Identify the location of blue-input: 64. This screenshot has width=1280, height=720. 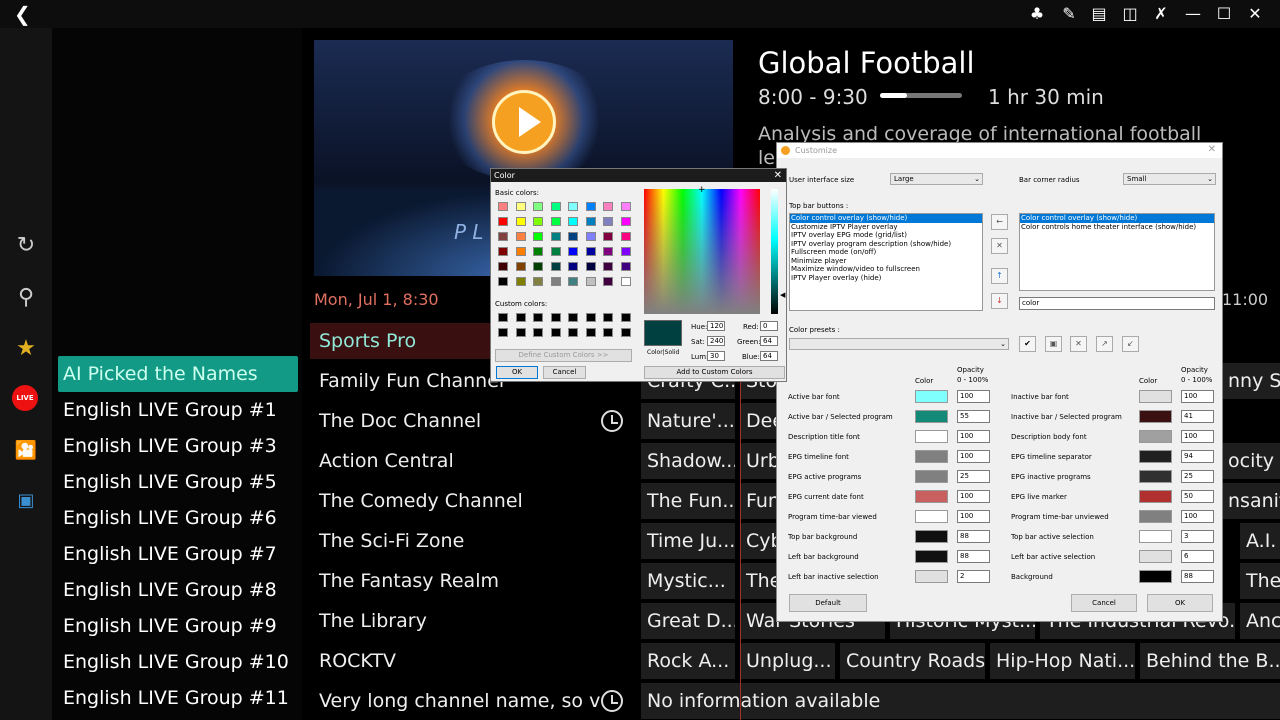
(769, 356).